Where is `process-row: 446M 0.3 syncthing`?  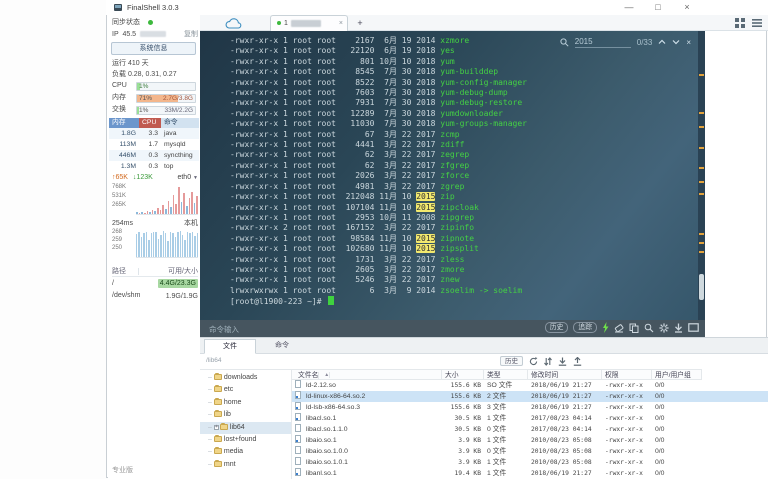 process-row: 446M 0.3 syncthing is located at coordinates (154, 155).